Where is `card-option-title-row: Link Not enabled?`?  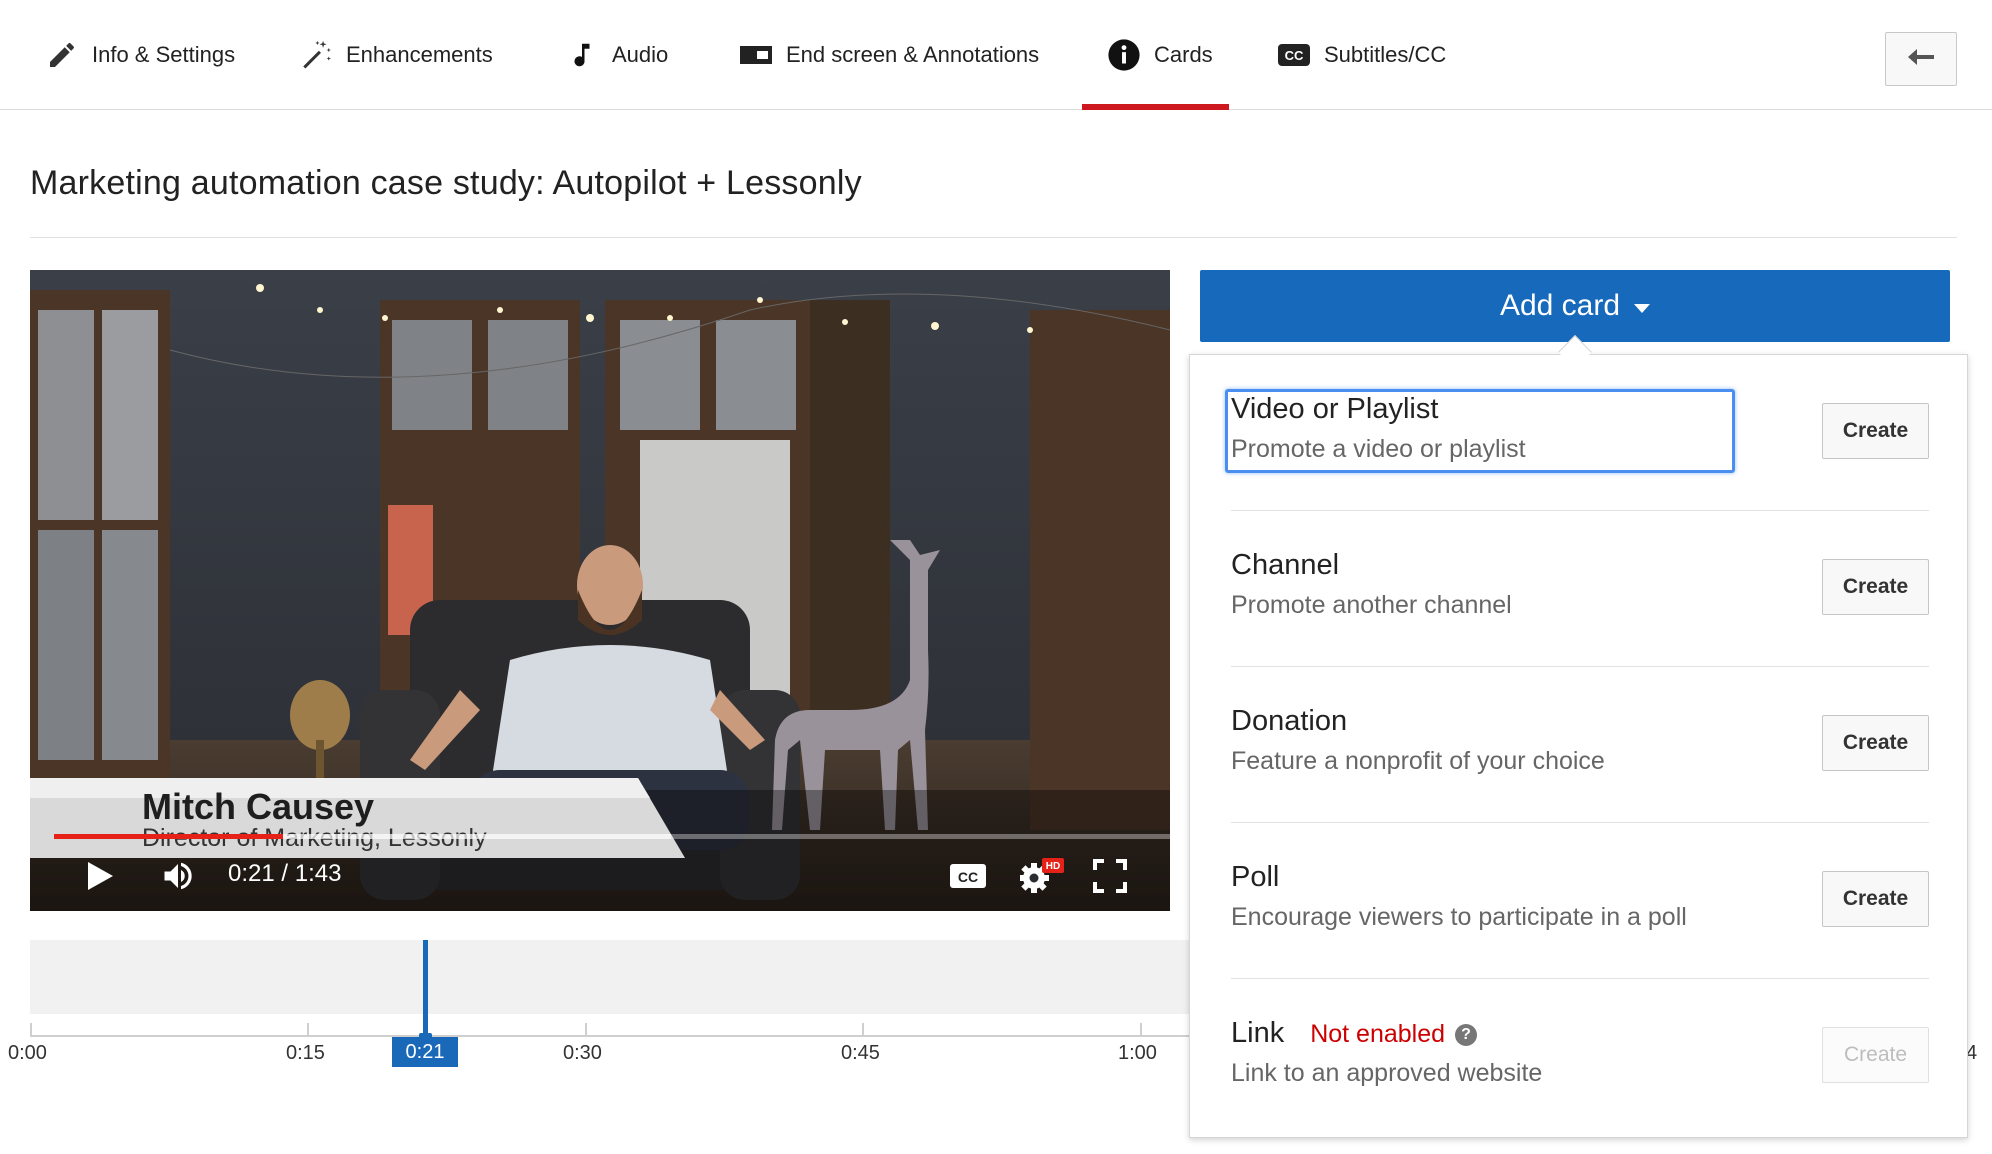 card-option-title-row: Link Not enabled? is located at coordinates (1354, 1033).